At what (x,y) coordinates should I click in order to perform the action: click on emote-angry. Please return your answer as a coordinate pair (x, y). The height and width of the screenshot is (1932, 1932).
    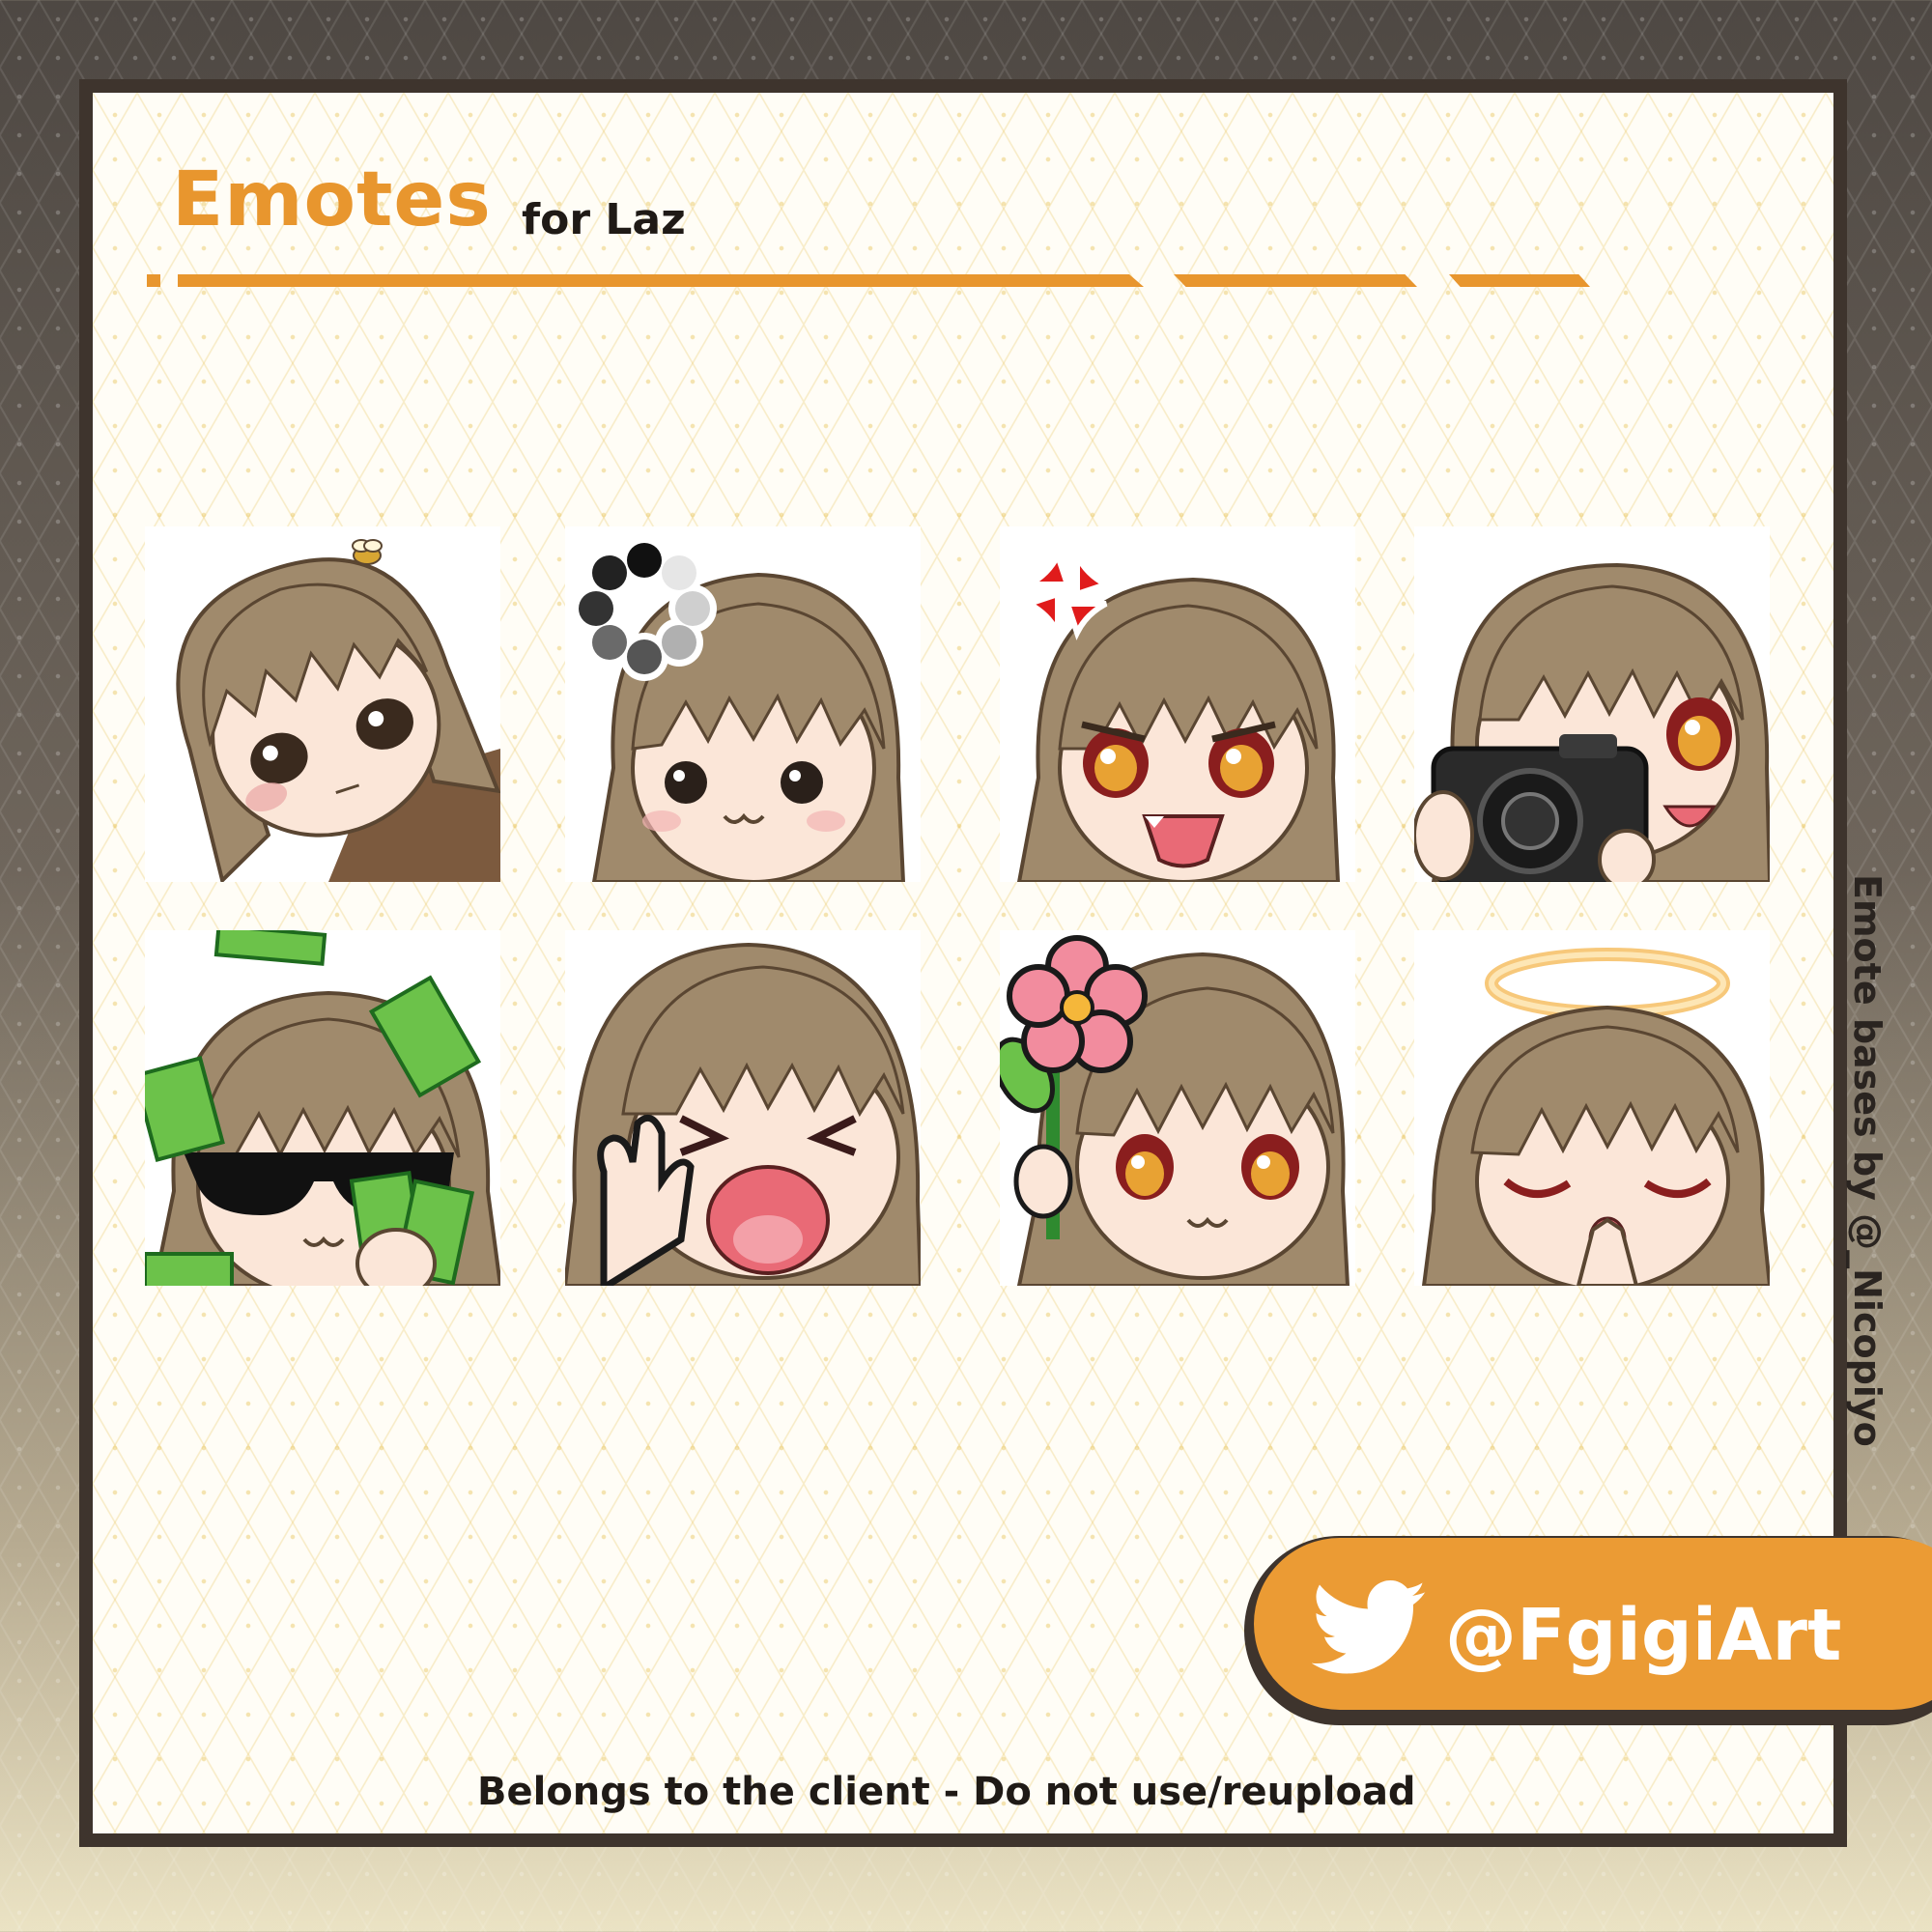
    Looking at the image, I should click on (1177, 704).